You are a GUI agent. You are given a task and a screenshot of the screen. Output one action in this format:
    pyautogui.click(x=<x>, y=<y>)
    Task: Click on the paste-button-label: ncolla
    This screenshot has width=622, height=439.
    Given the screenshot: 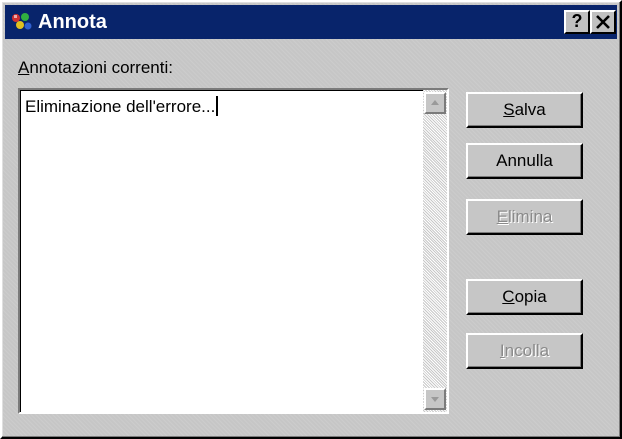 What is the action you would take?
    pyautogui.click(x=527, y=350)
    